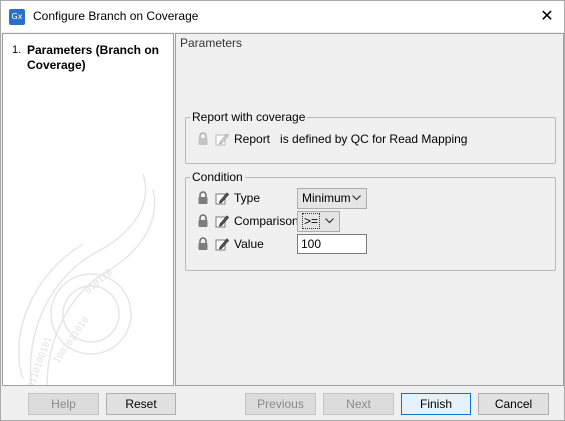 The image size is (565, 421). I want to click on next-button: Next, so click(358, 404).